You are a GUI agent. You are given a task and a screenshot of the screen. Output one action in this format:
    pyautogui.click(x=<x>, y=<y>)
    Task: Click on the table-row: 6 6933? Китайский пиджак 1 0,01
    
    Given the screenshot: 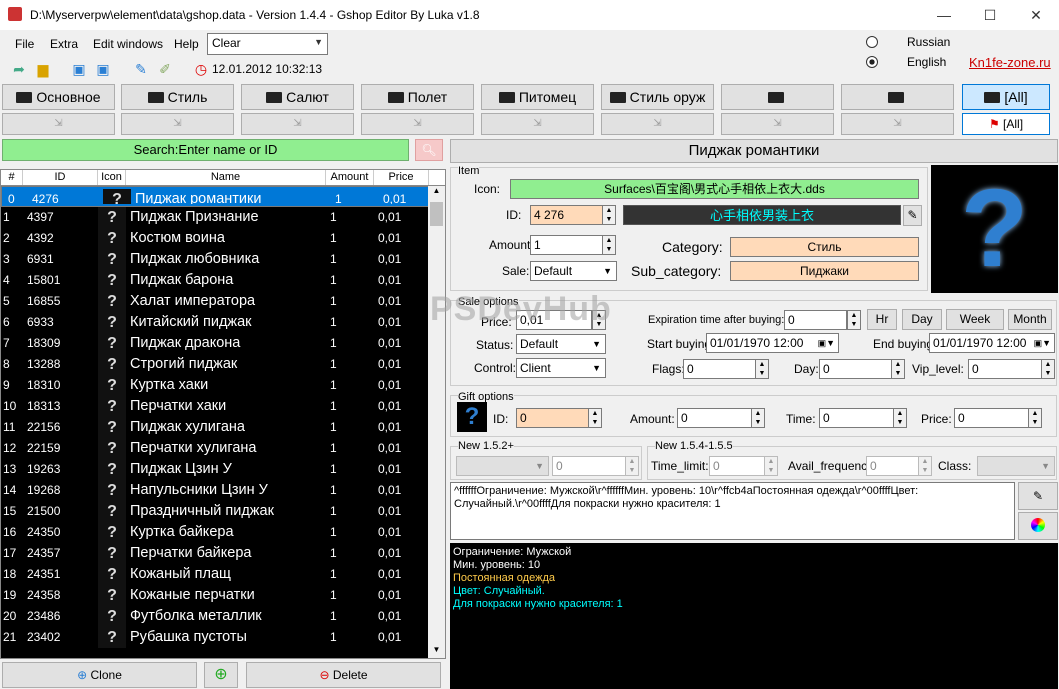 What is the action you would take?
    pyautogui.click(x=223, y=322)
    